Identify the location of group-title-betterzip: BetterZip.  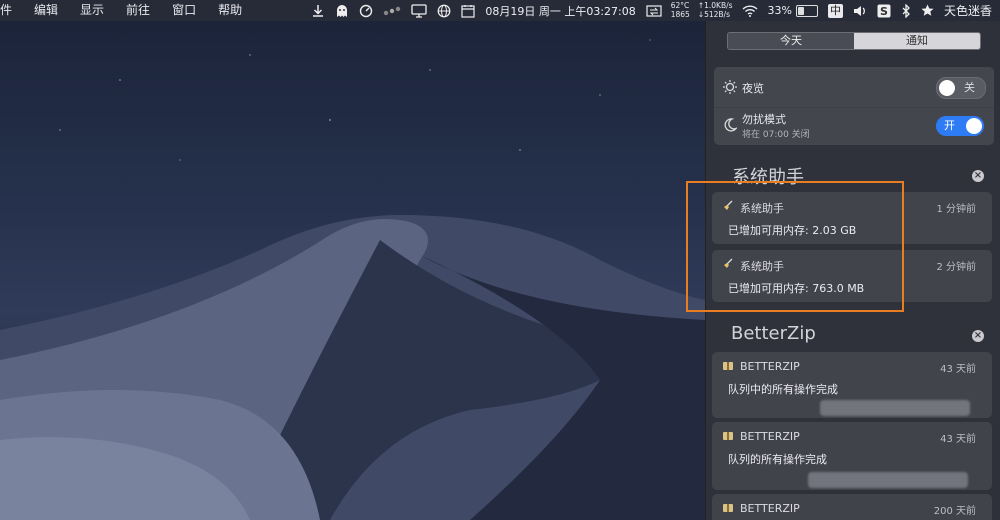
(773, 333).